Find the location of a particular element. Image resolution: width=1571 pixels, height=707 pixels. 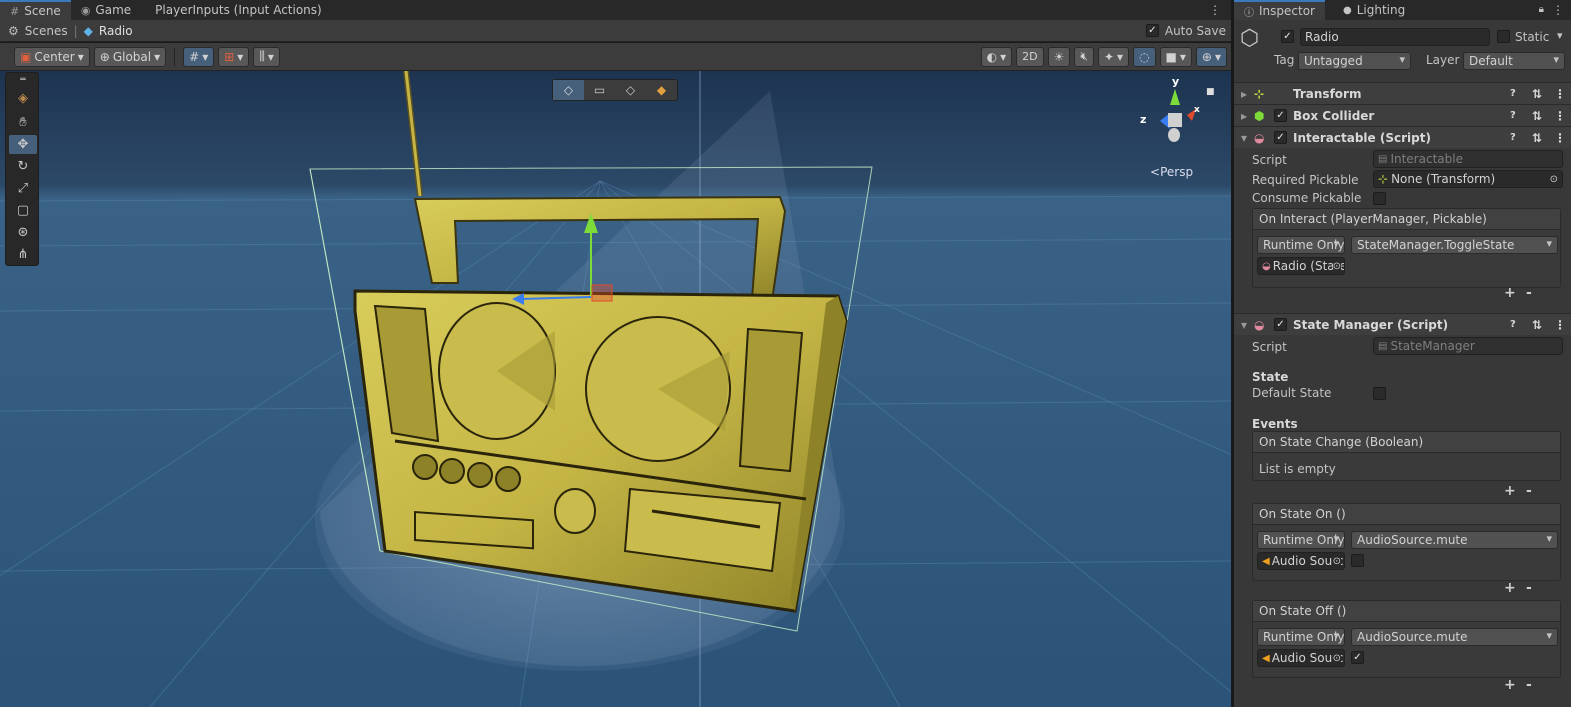

object-name-field: Radio is located at coordinates (1395, 37).